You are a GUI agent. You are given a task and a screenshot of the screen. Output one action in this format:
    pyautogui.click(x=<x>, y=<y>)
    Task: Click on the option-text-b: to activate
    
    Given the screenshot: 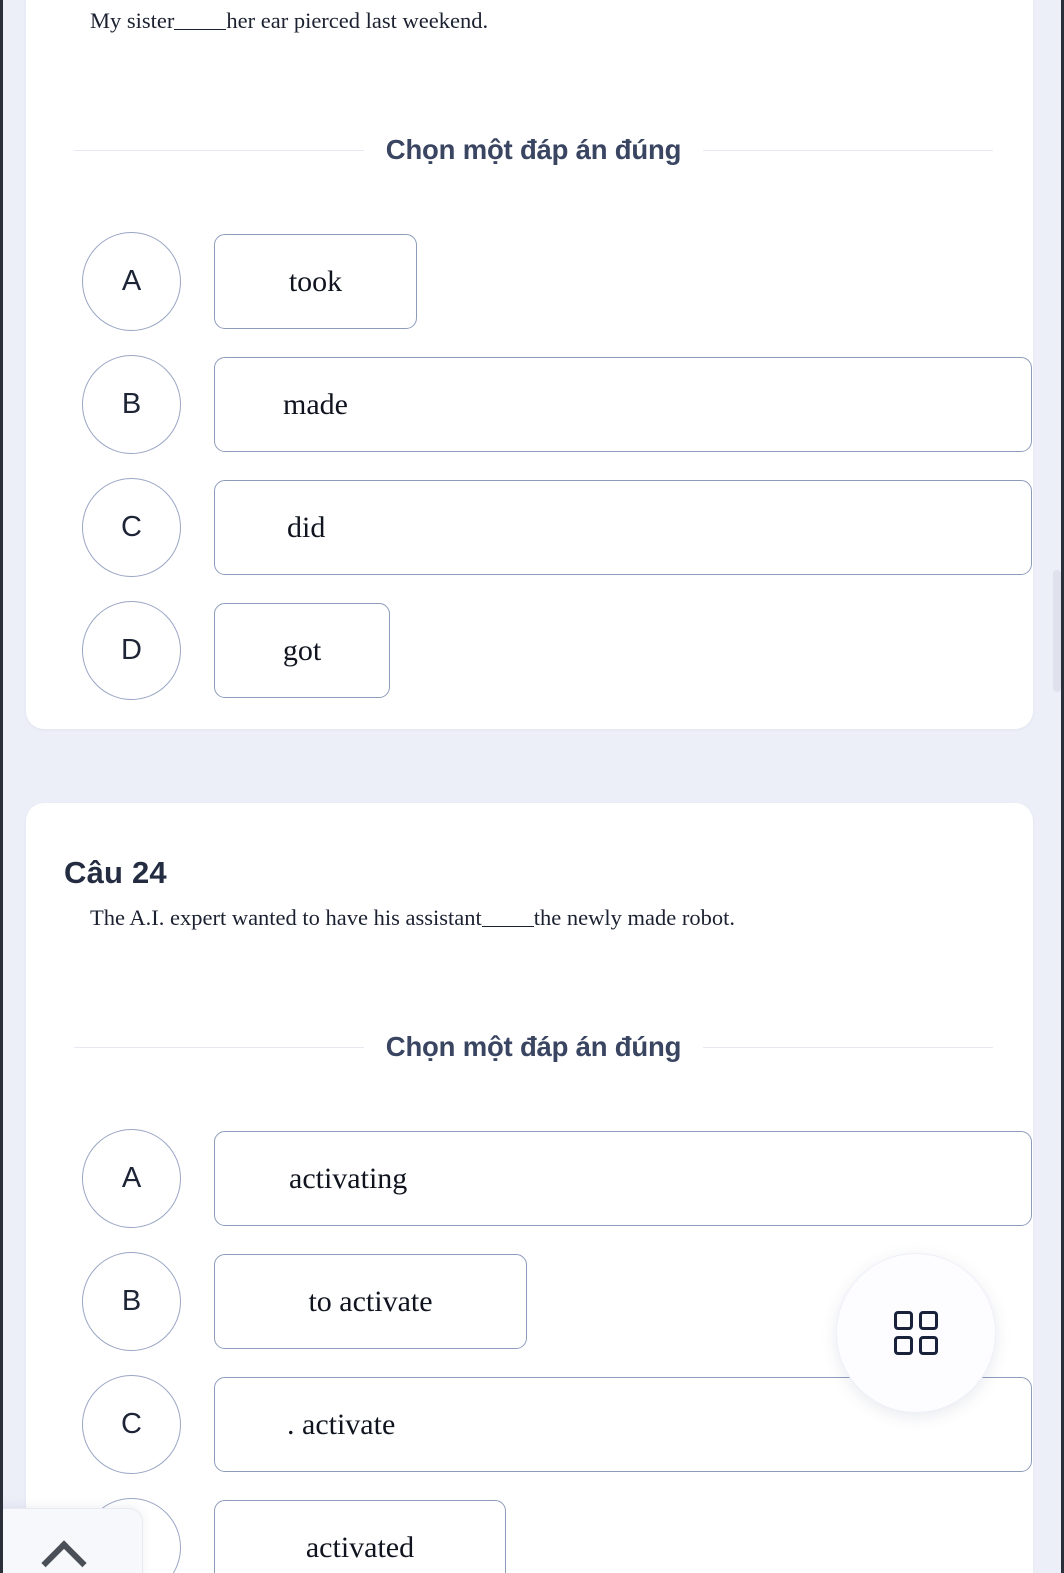 What is the action you would take?
    pyautogui.click(x=370, y=1301)
    